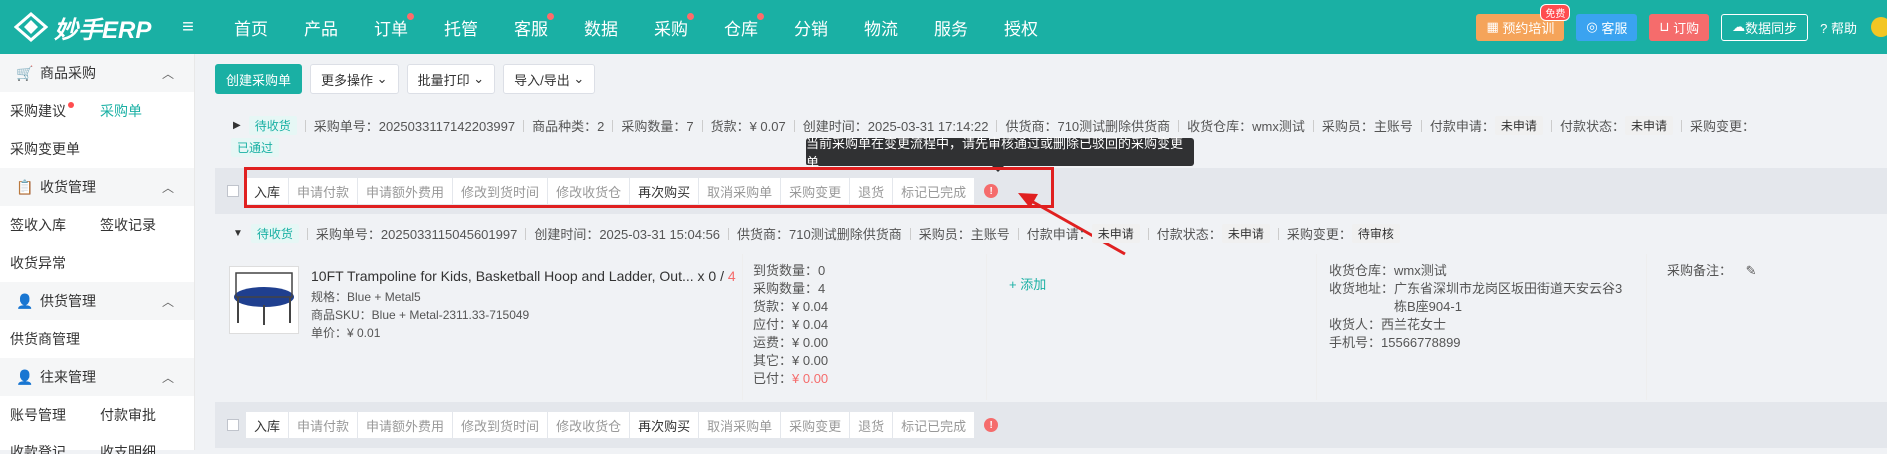 The height and width of the screenshot is (454, 1887). I want to click on sidebar-group-purchase: 🛒 商品采购 ︿, so click(97, 73).